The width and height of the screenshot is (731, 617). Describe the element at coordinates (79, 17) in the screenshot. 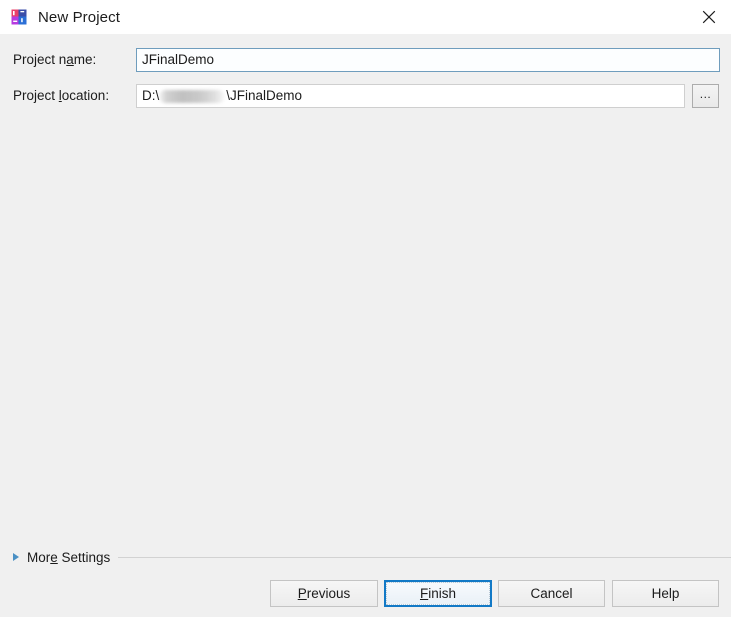

I see `window-title: New Project` at that location.